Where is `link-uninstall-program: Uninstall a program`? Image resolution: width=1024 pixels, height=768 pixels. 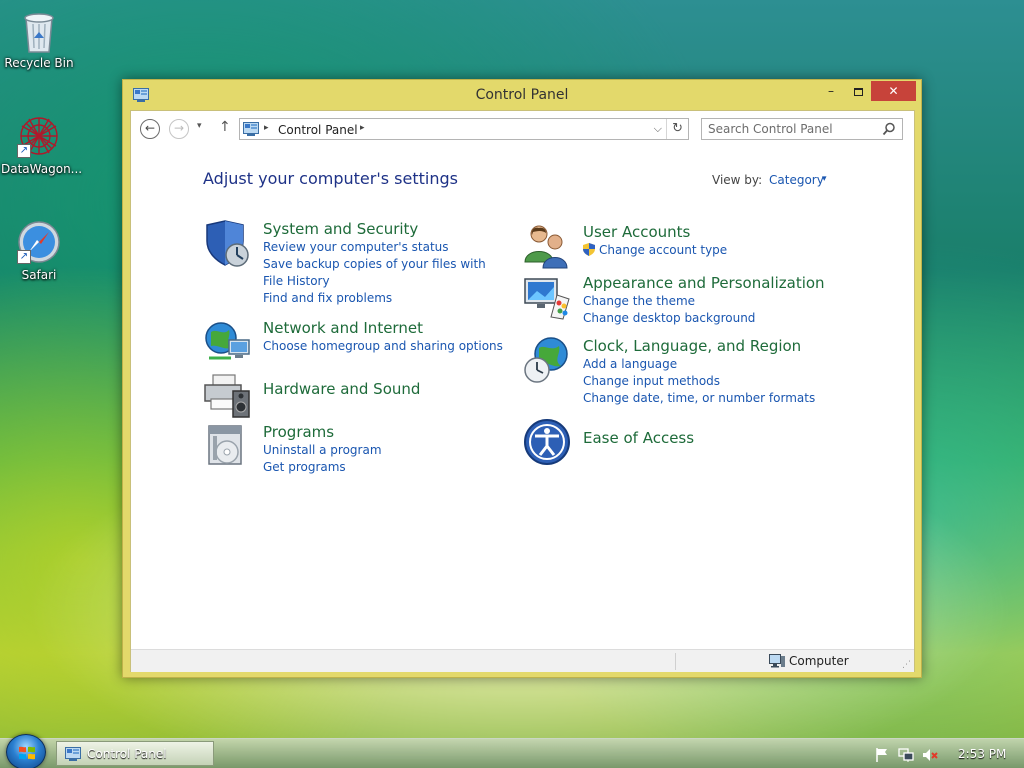
link-uninstall-program: Uninstall a program is located at coordinates (322, 450).